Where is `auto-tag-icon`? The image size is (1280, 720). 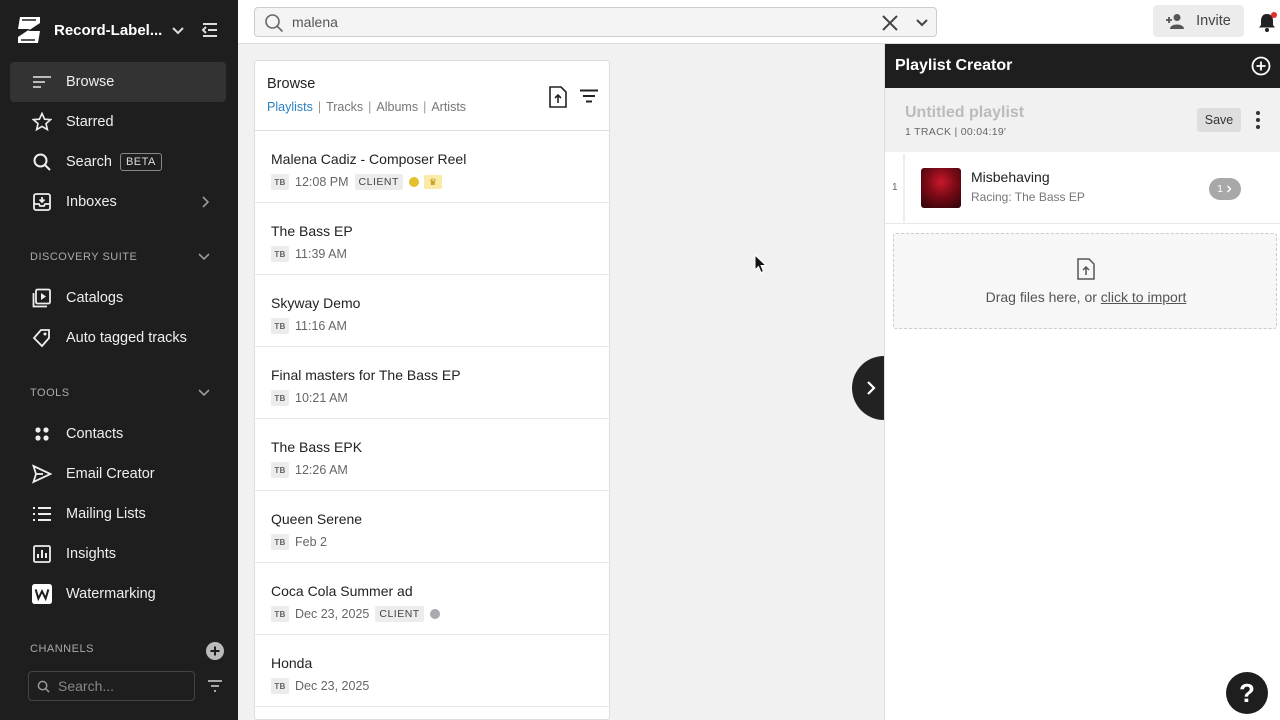 auto-tag-icon is located at coordinates (42, 338).